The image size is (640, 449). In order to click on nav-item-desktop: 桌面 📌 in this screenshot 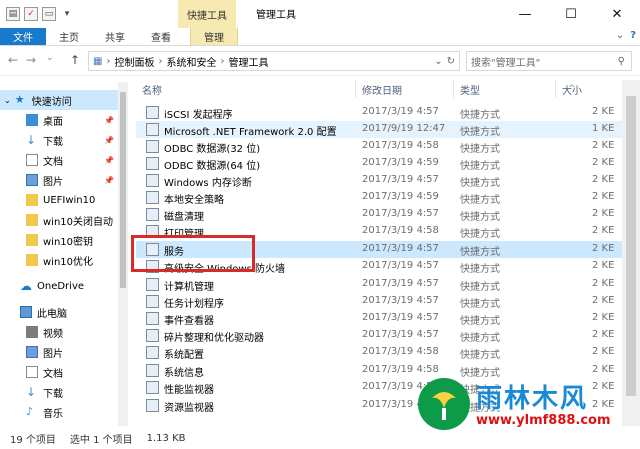, I will do `click(64, 120)`.